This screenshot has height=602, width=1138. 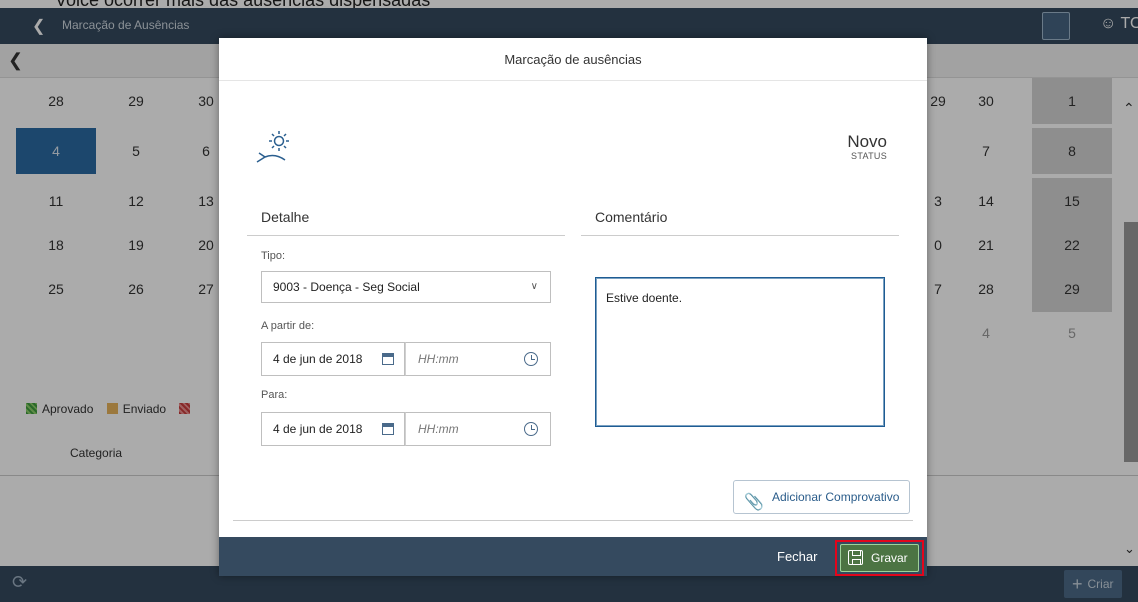 I want to click on from-time-field: HH:mm, so click(x=478, y=359).